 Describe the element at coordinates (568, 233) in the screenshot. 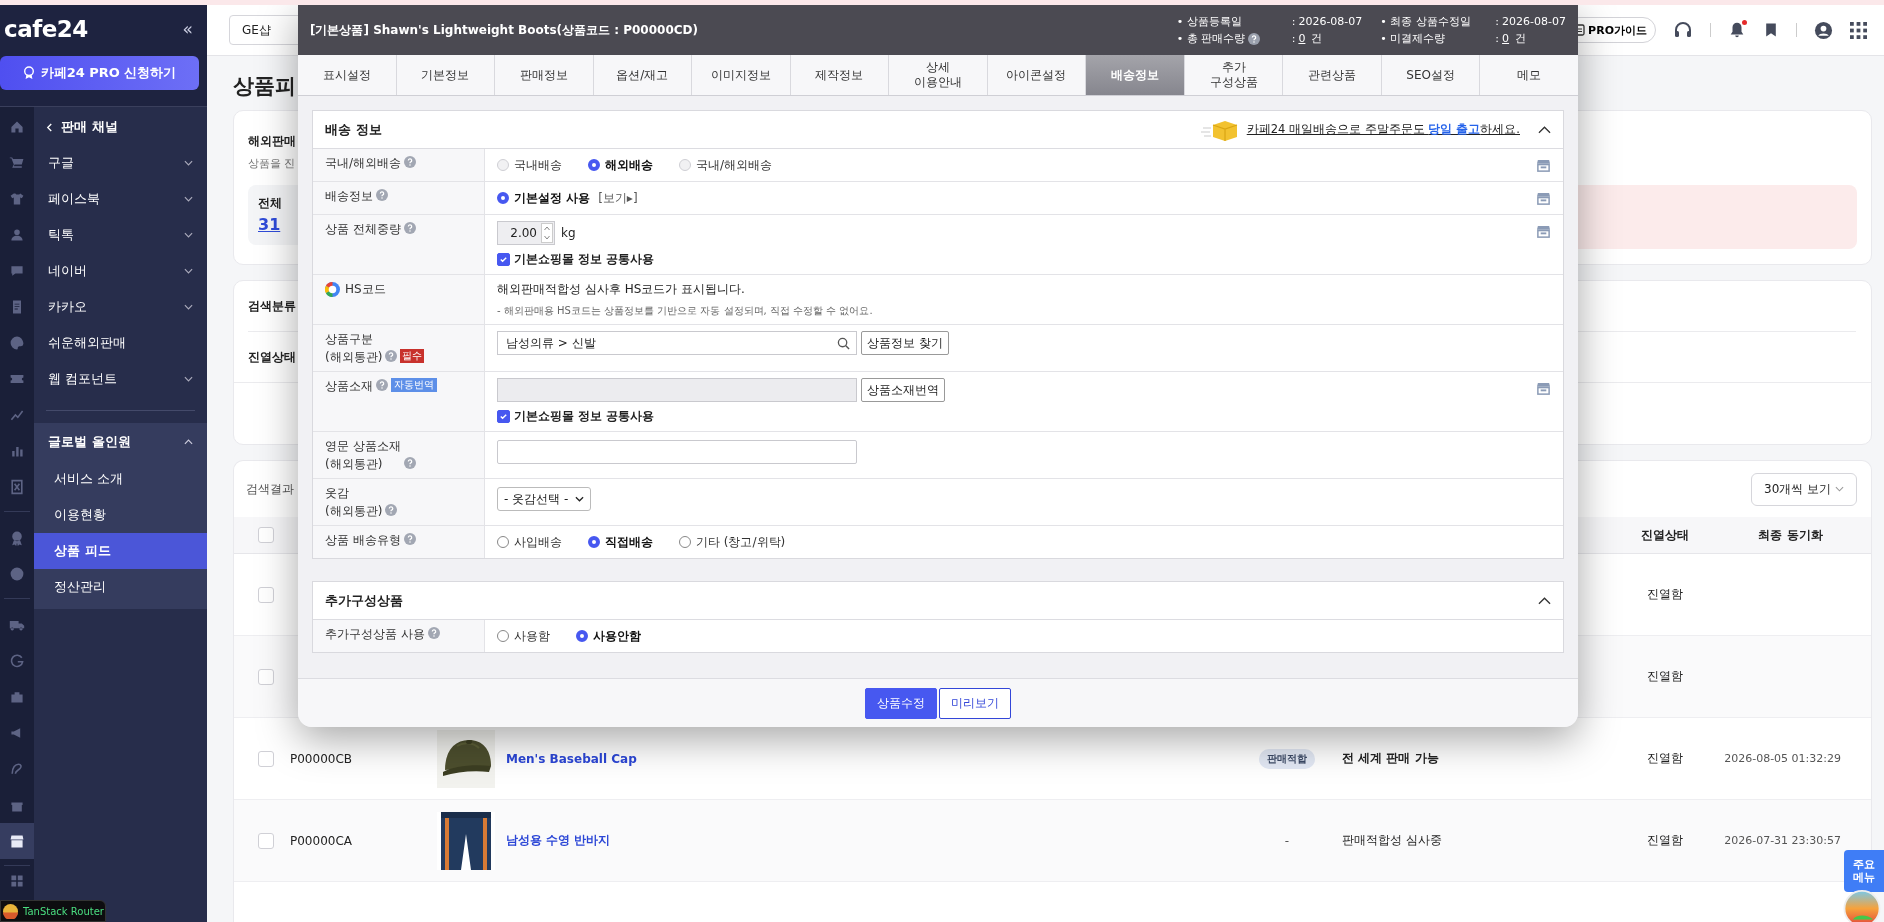

I see `unit-label: kg` at that location.